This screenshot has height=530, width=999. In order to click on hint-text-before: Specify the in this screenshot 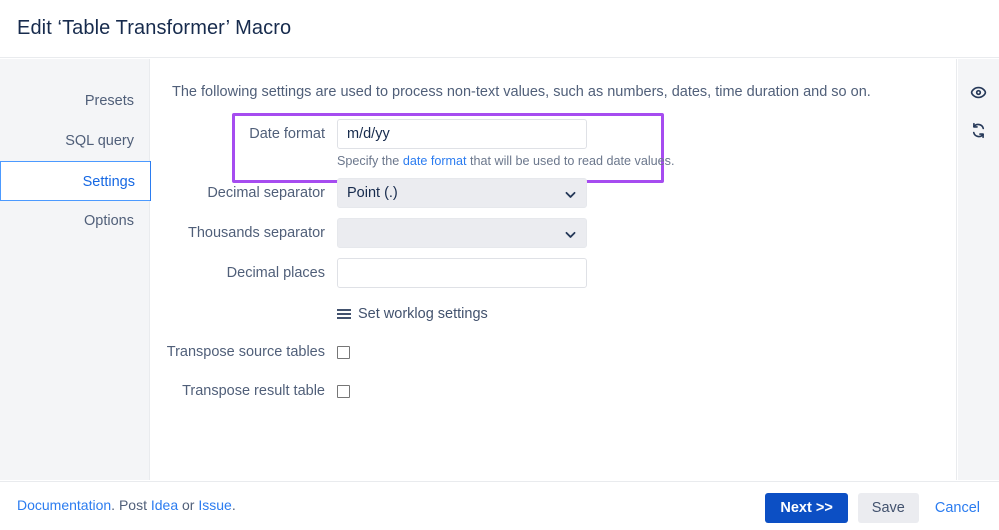, I will do `click(370, 161)`.